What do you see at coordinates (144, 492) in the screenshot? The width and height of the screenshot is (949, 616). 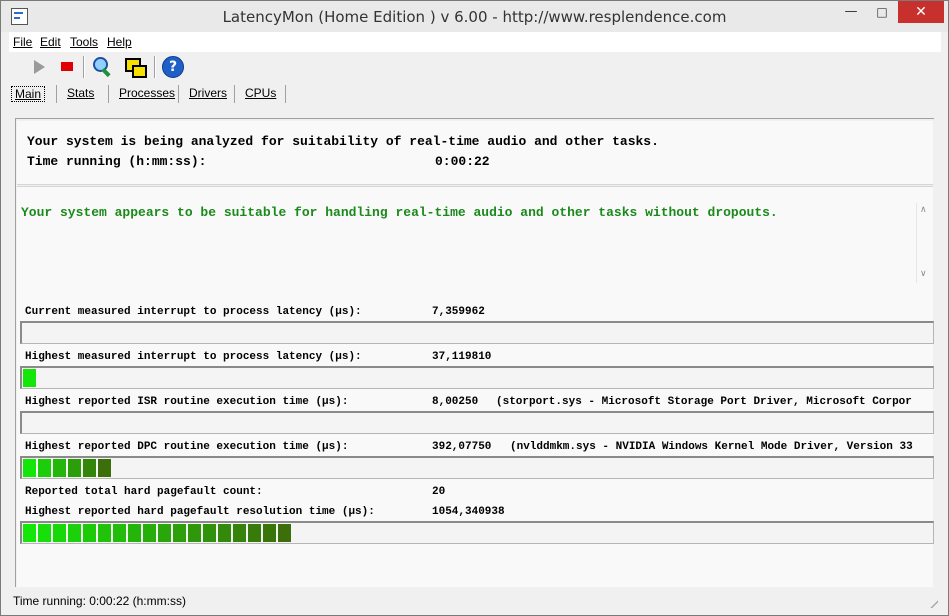 I see `metric-label: Reported total hard pagefault count:` at bounding box center [144, 492].